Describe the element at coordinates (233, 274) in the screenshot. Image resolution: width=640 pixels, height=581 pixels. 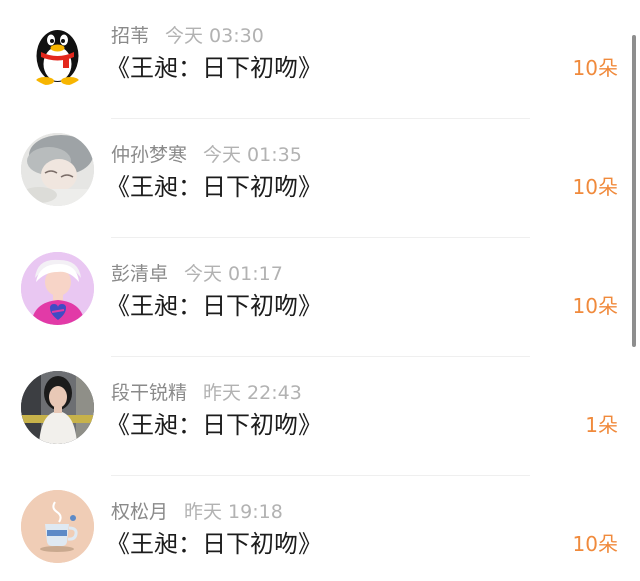
I see `timestamp: 今天 01:17` at that location.